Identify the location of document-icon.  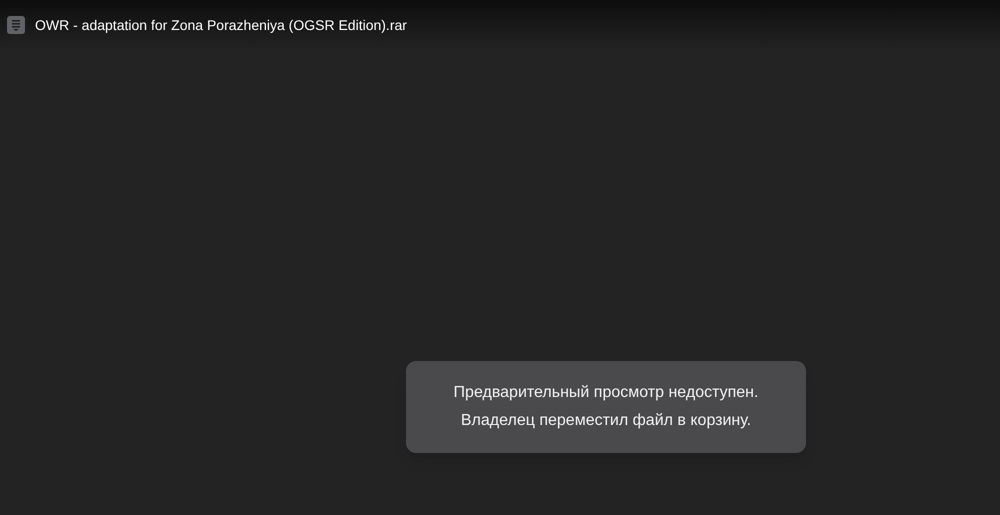
(16, 25).